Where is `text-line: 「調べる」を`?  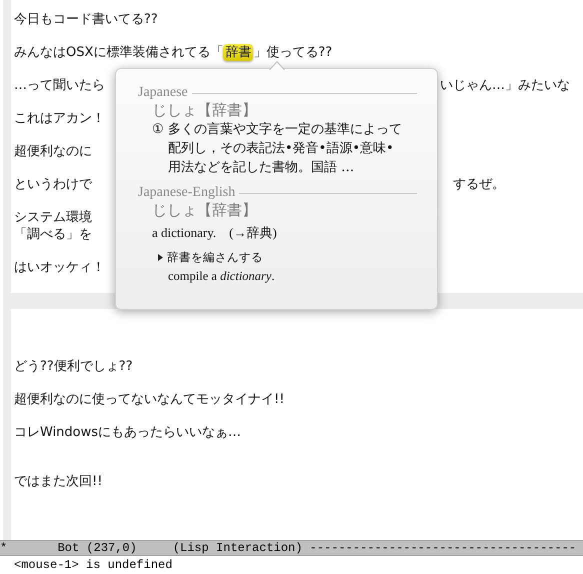 text-line: 「調べる」を is located at coordinates (53, 234).